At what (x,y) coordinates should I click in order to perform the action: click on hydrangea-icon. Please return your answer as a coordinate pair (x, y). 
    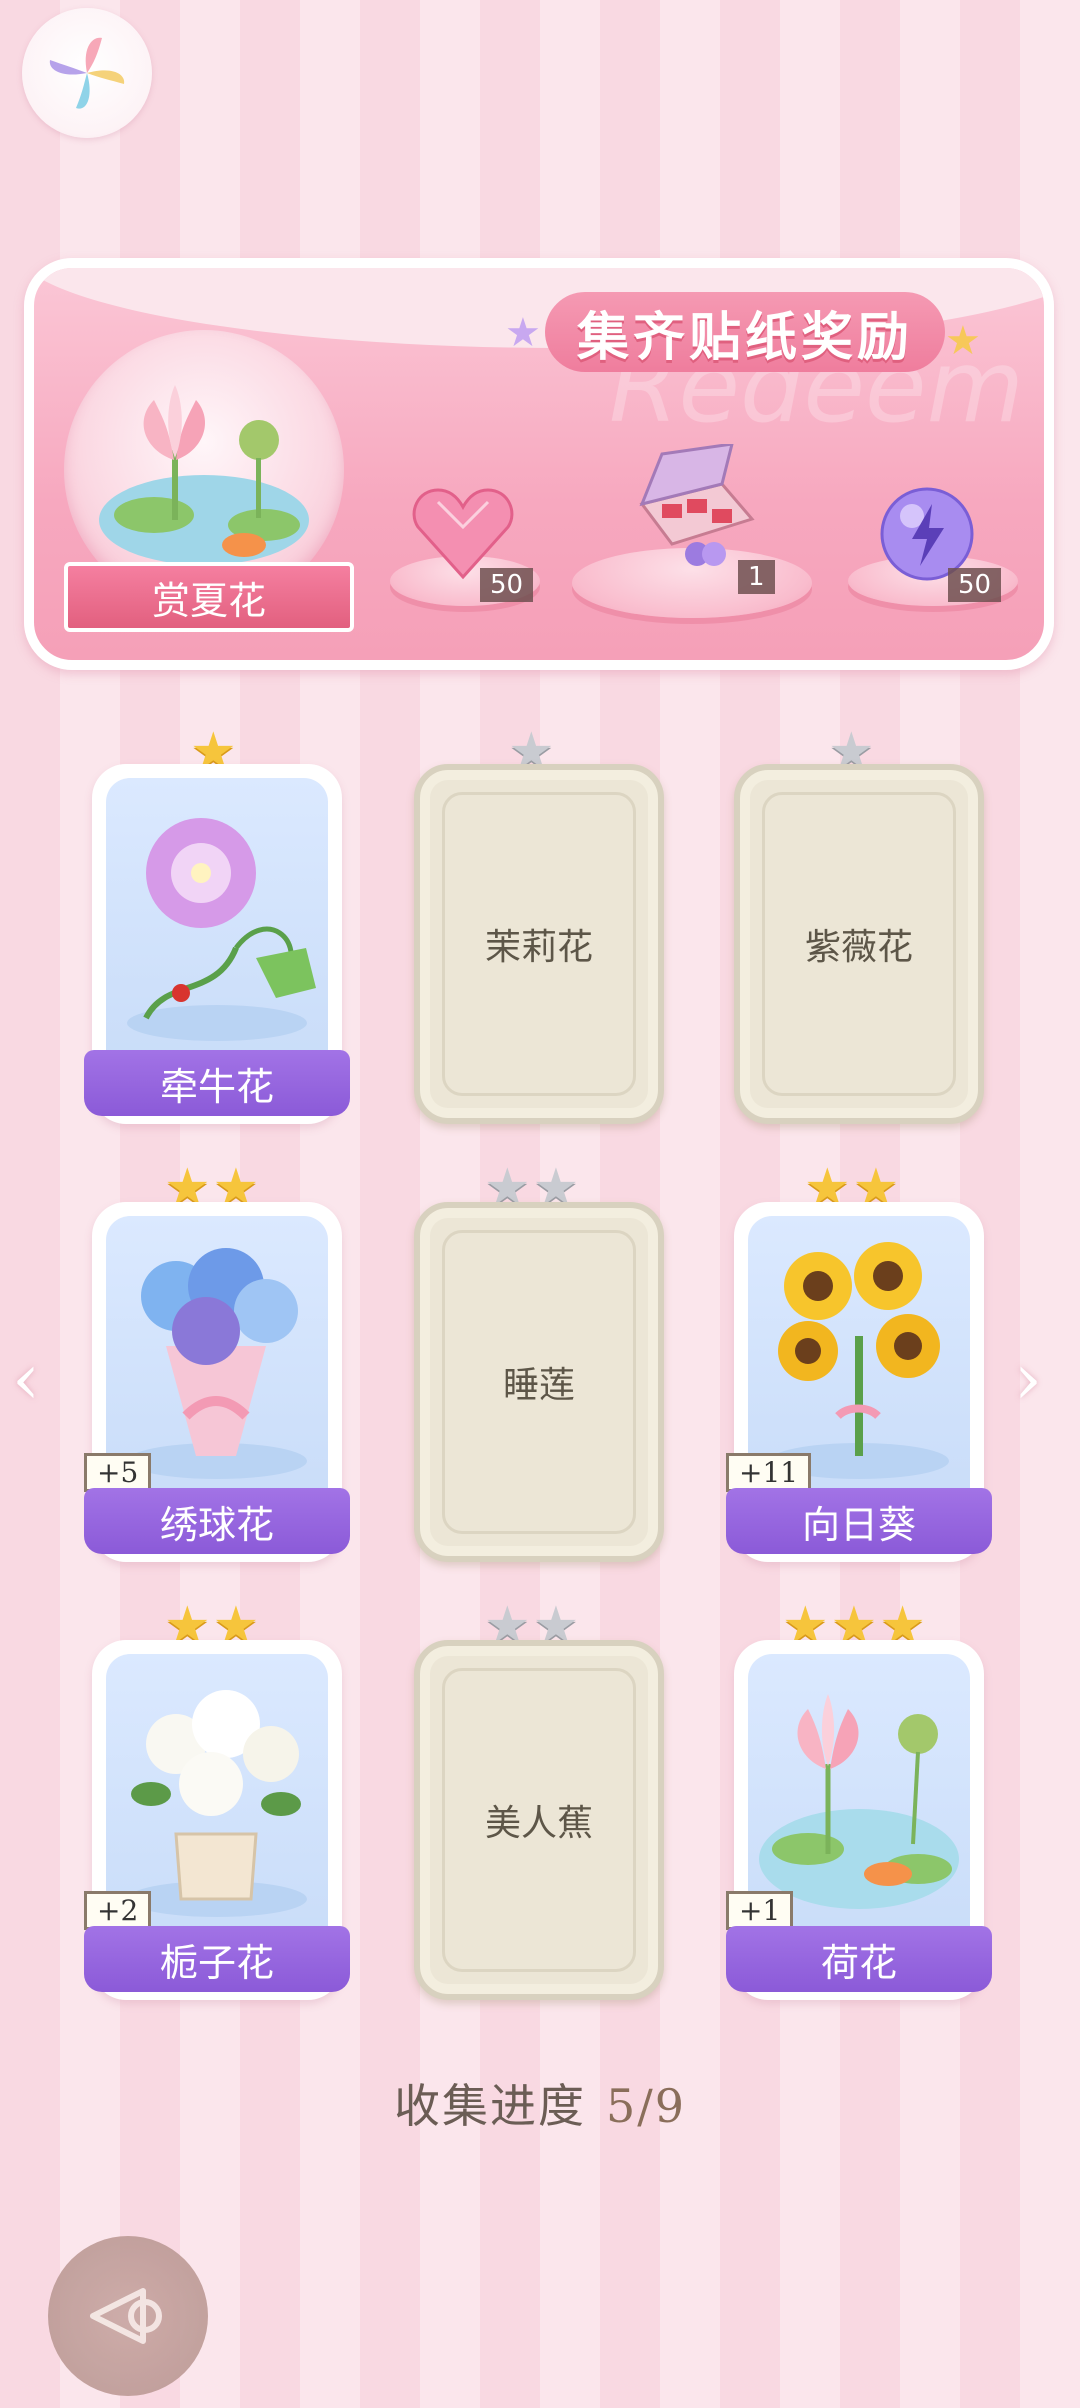
    Looking at the image, I should click on (217, 1363).